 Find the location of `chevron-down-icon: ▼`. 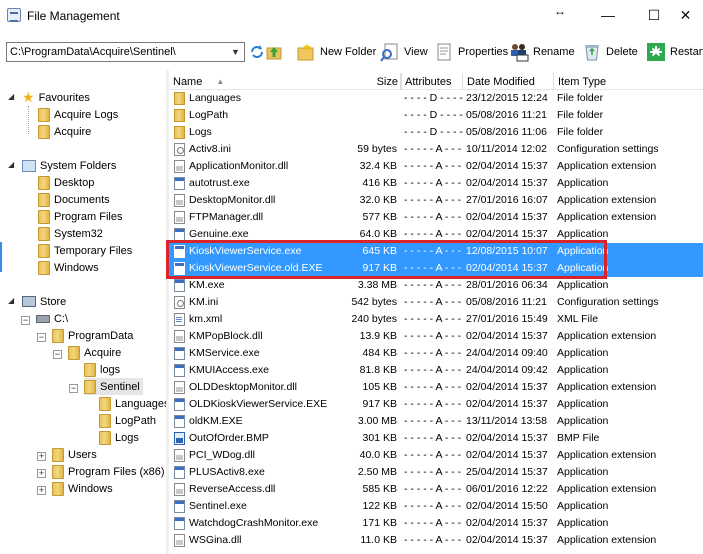

chevron-down-icon: ▼ is located at coordinates (235, 52).